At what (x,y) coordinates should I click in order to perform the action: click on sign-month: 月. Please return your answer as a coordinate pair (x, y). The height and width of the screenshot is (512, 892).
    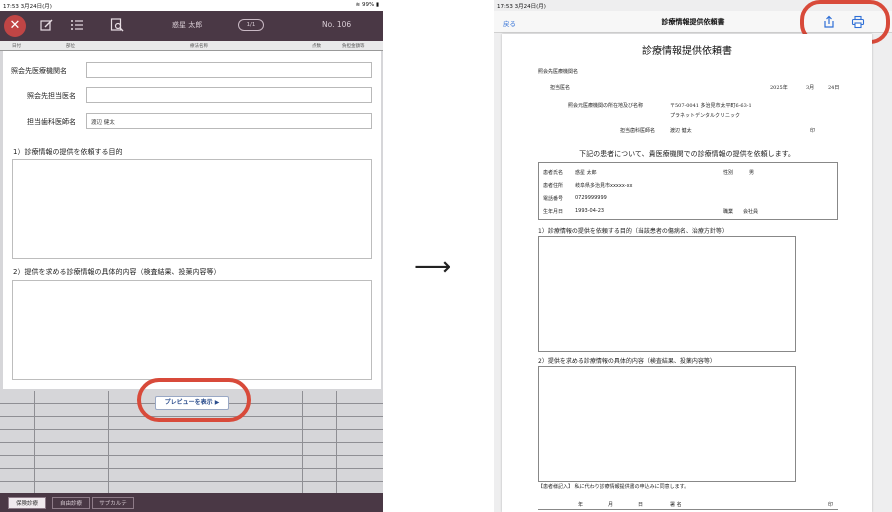
    Looking at the image, I should click on (611, 505).